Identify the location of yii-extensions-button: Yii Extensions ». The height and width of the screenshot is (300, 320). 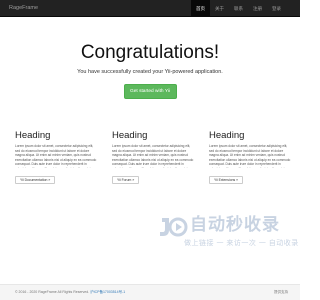
(226, 180).